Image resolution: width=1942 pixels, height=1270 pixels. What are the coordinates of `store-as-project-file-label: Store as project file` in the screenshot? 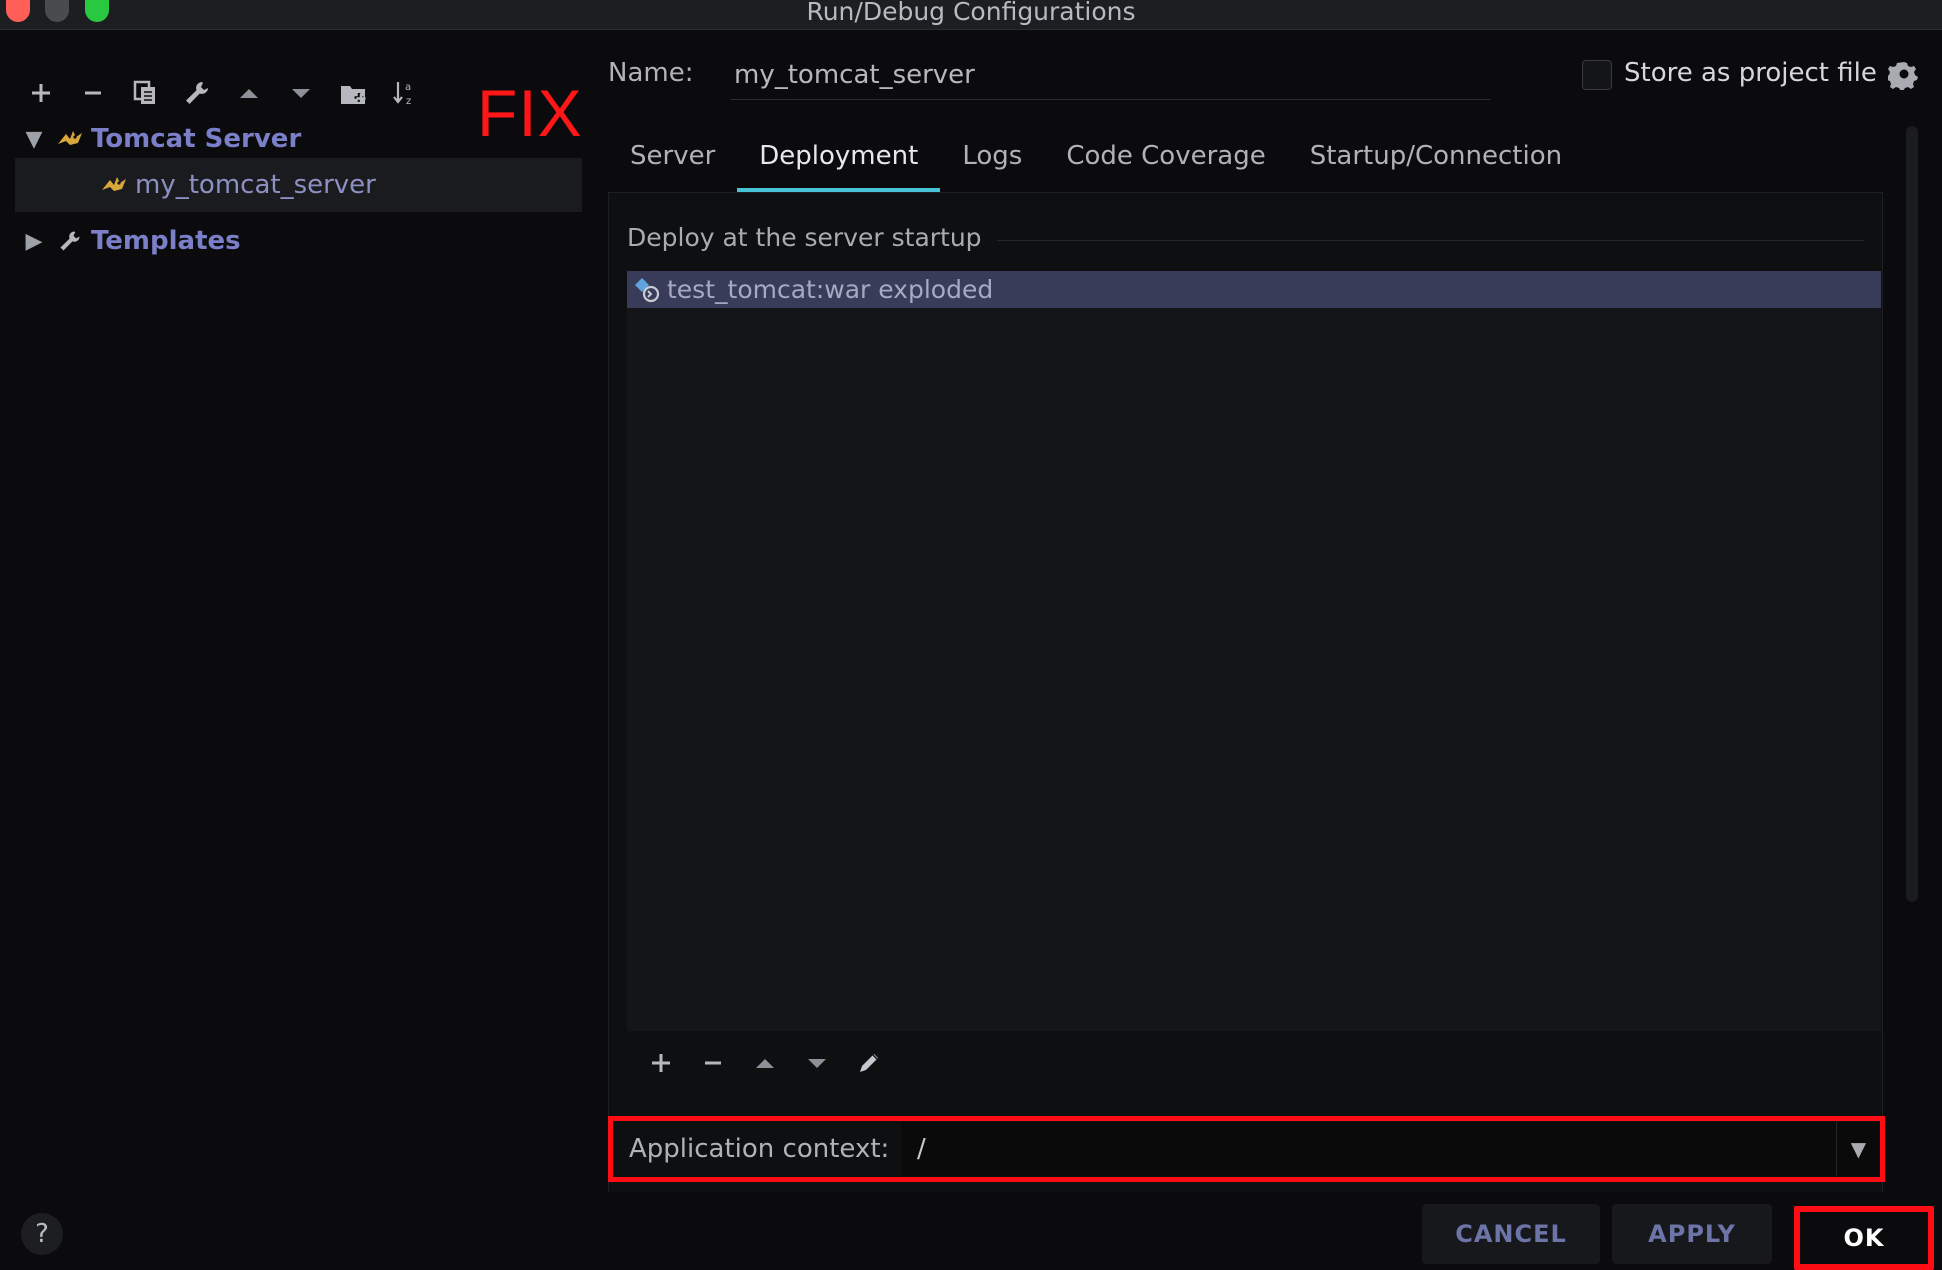 It's located at (1750, 73).